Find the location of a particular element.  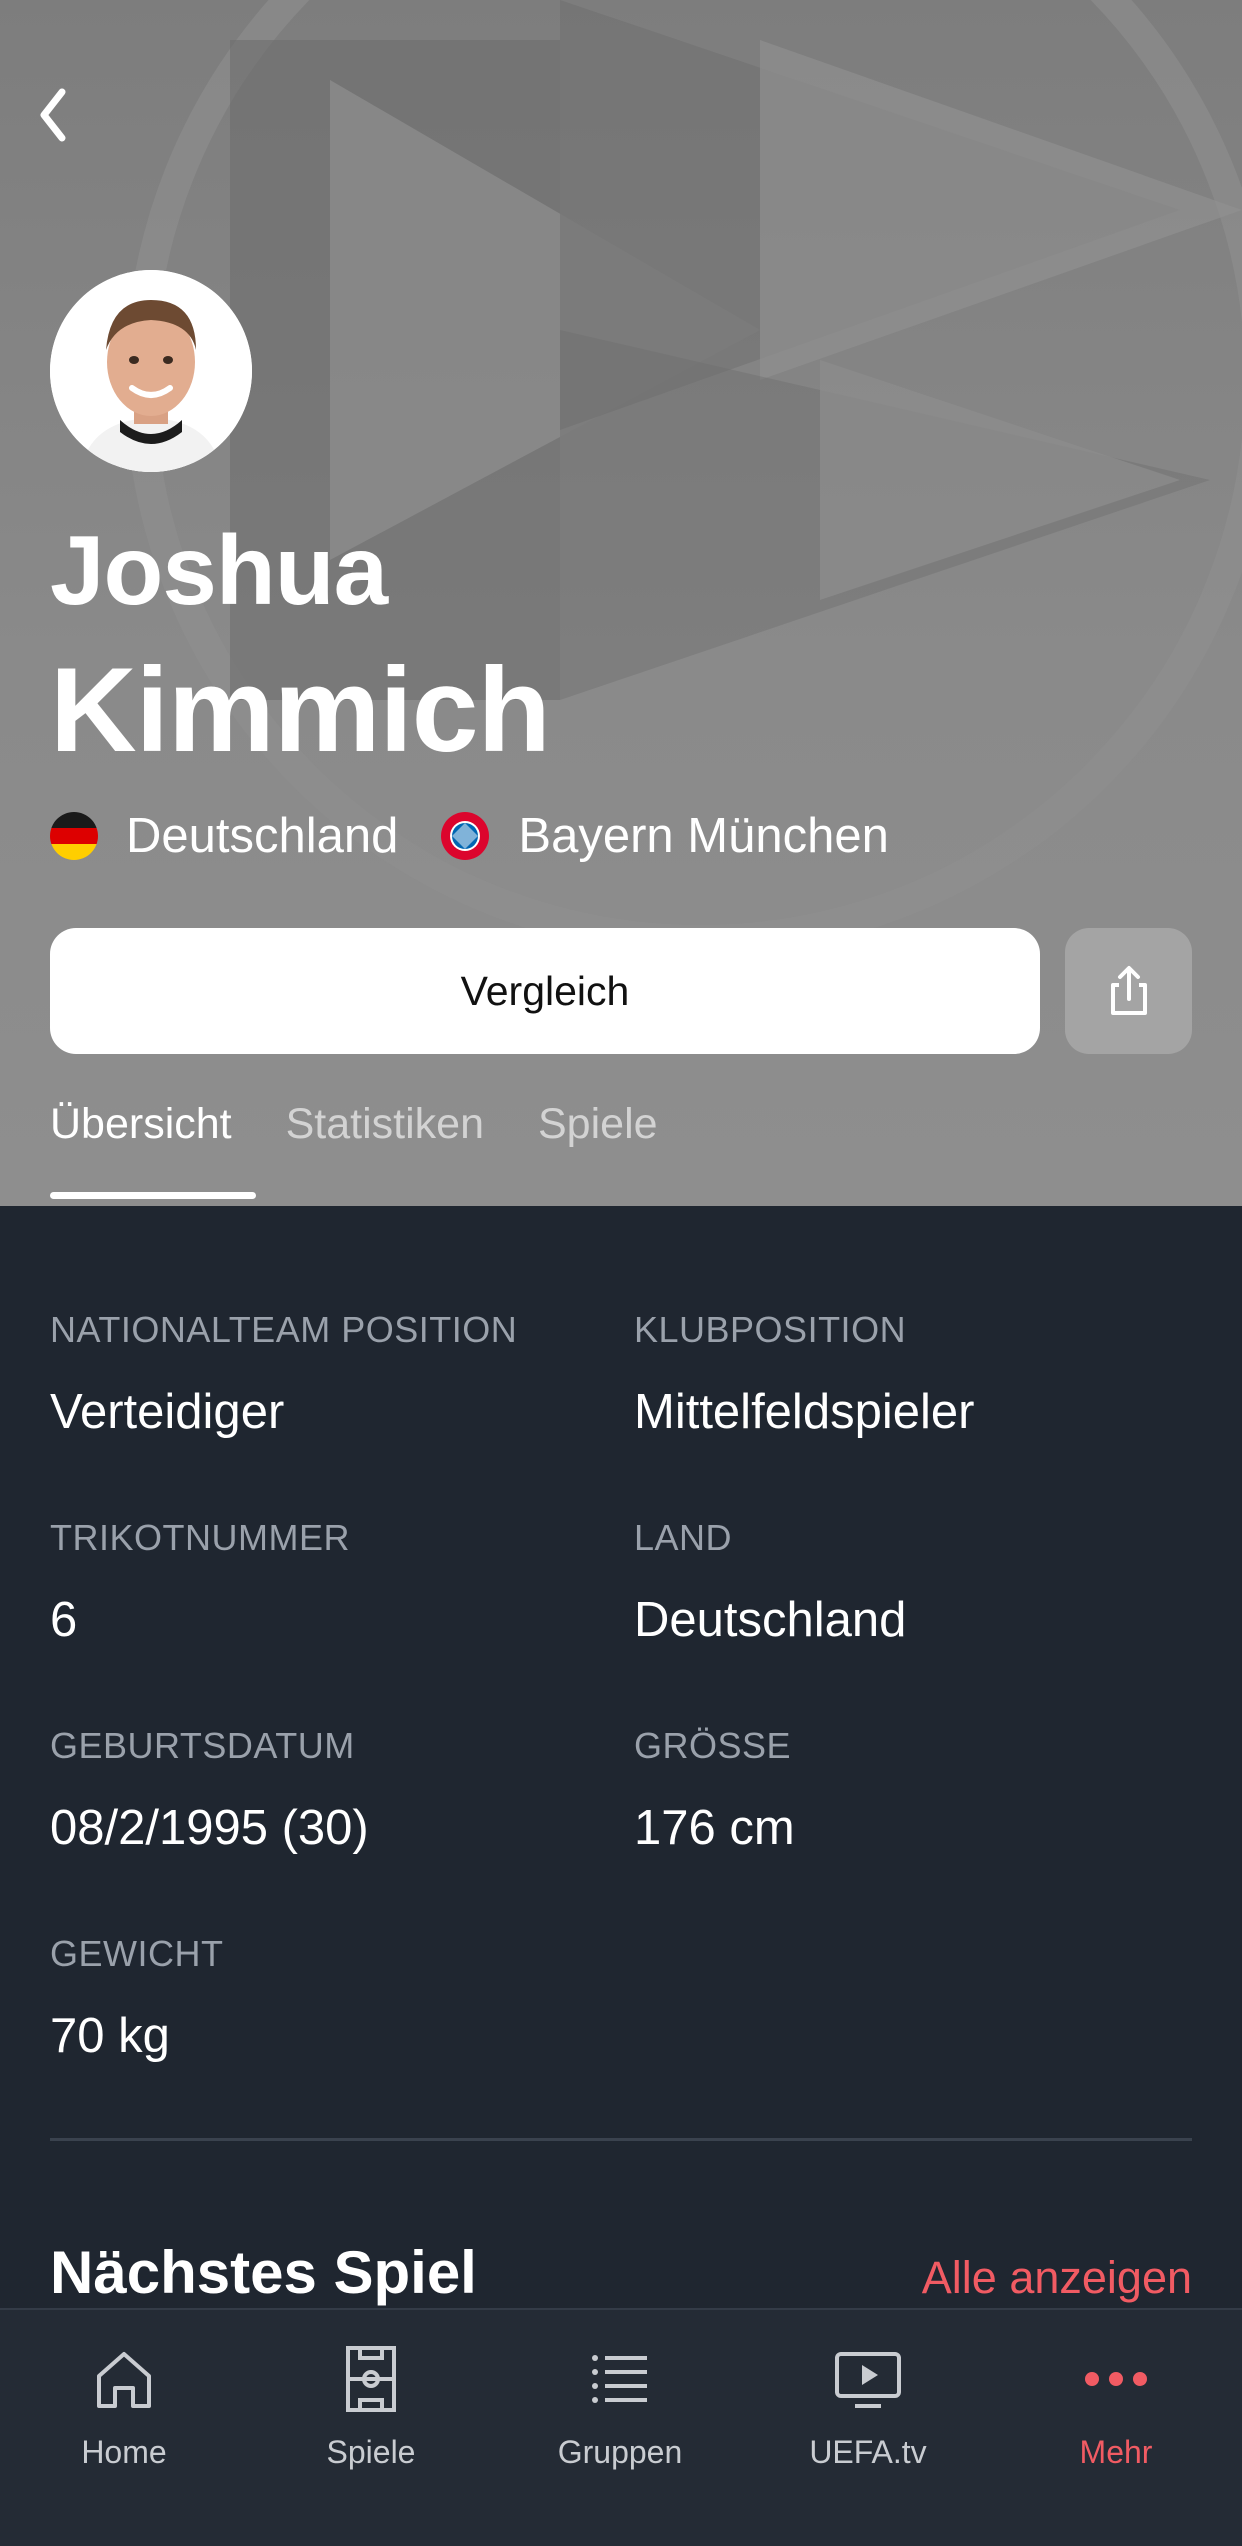

next-match-heading: Nächstes Spiel is located at coordinates (263, 2272).